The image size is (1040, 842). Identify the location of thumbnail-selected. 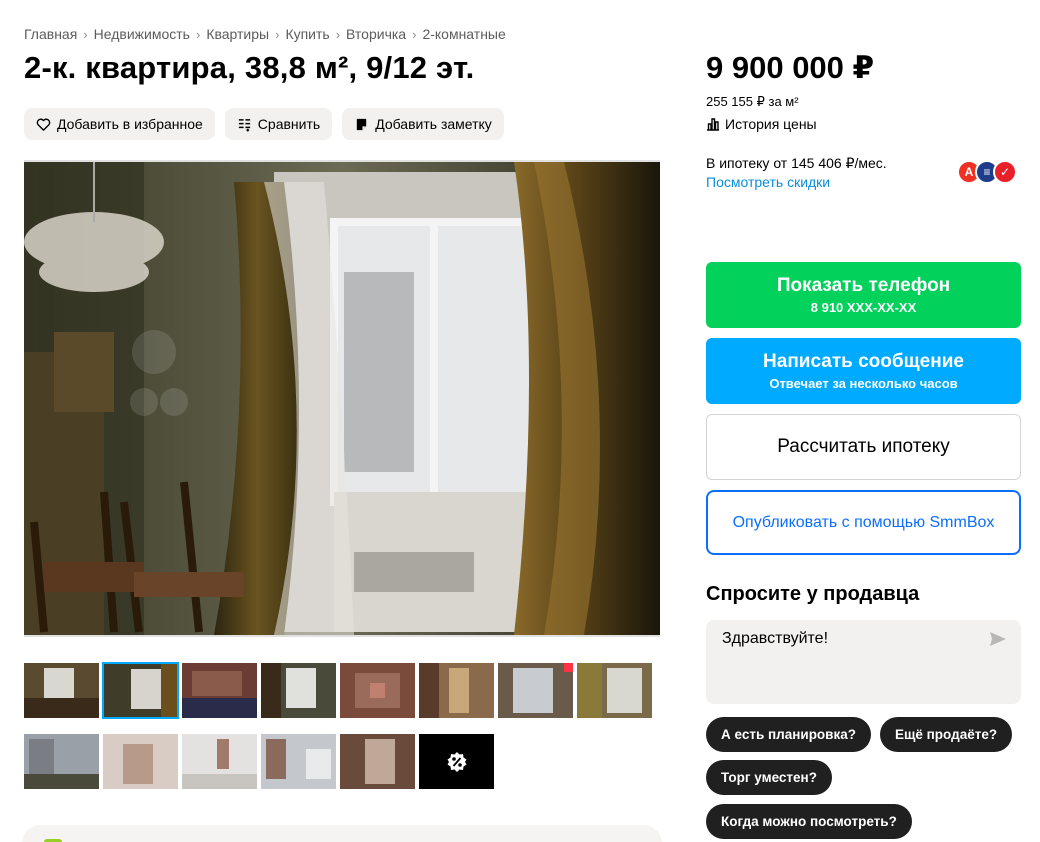
(140, 690).